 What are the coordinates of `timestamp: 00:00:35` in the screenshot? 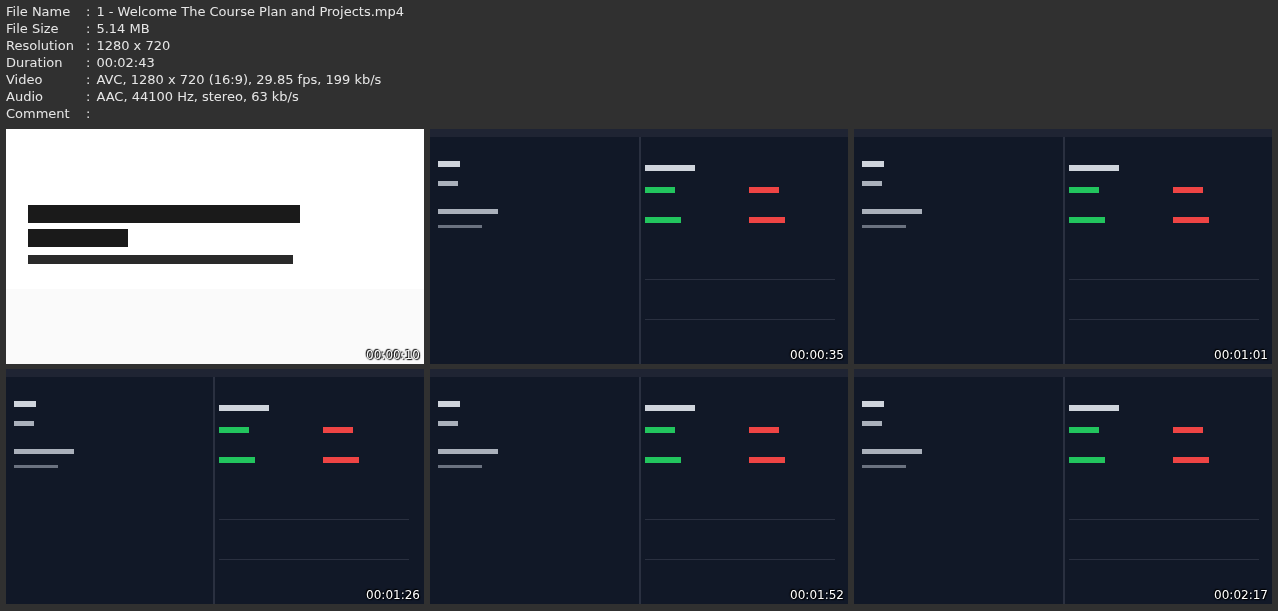 It's located at (817, 355).